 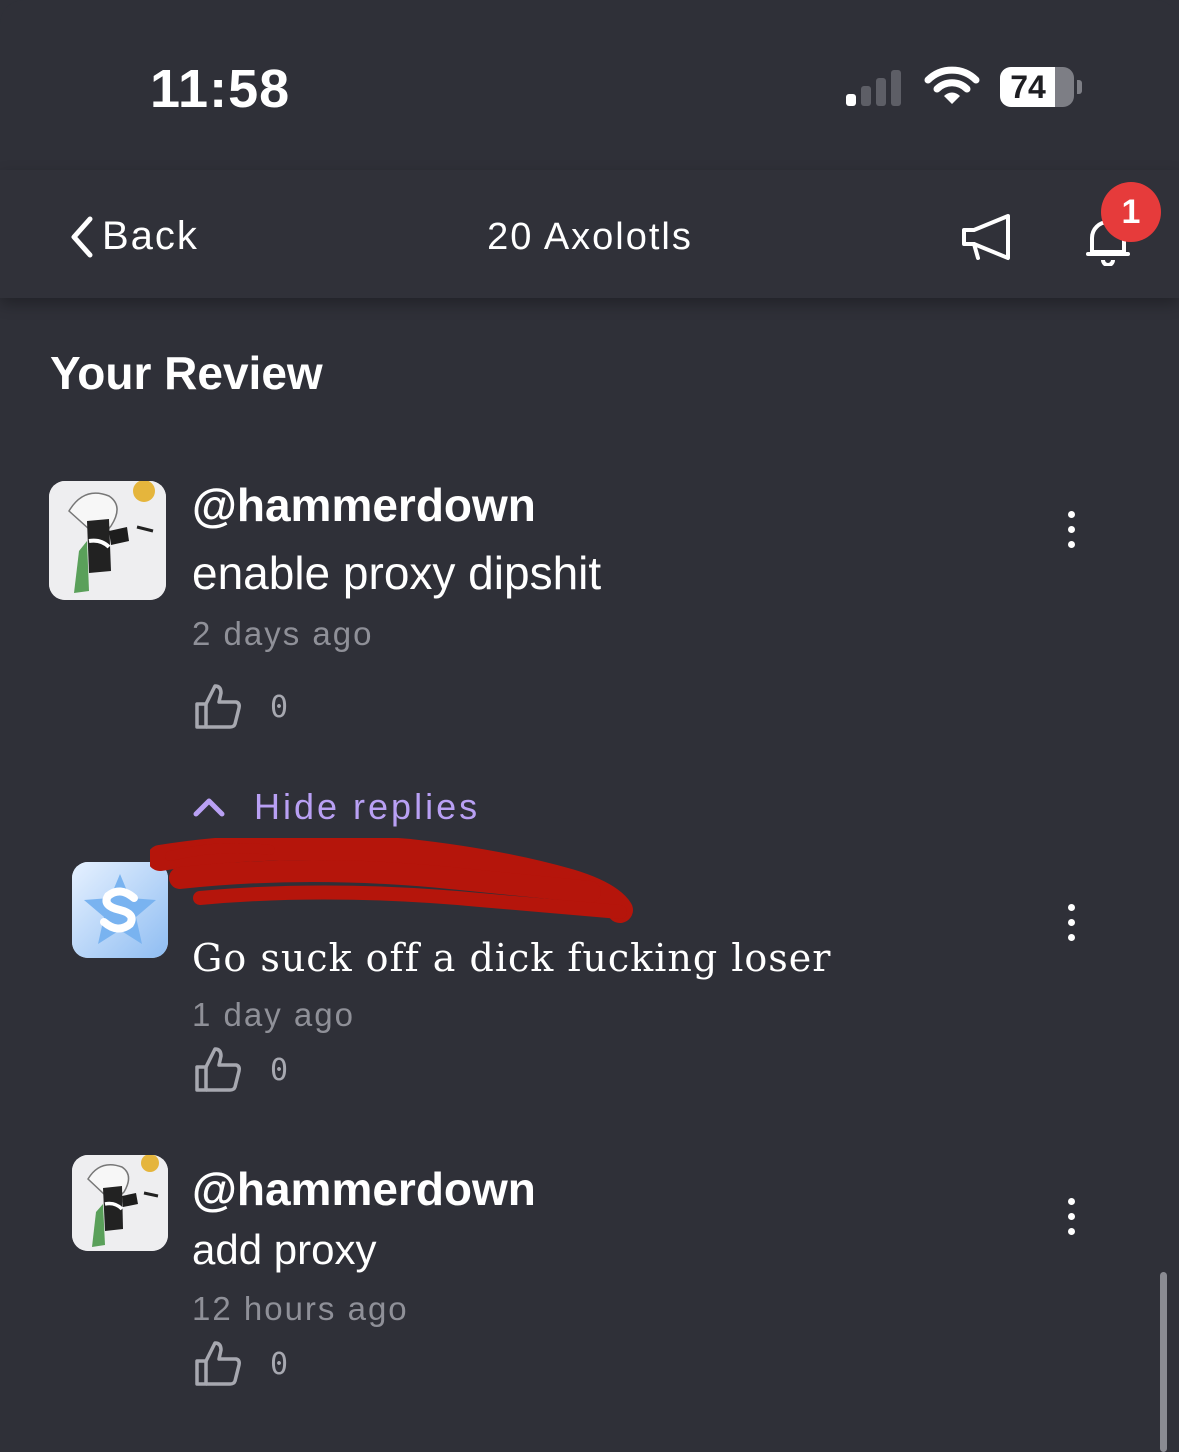 What do you see at coordinates (590, 237) in the screenshot?
I see `page-title: 20 Axolotls` at bounding box center [590, 237].